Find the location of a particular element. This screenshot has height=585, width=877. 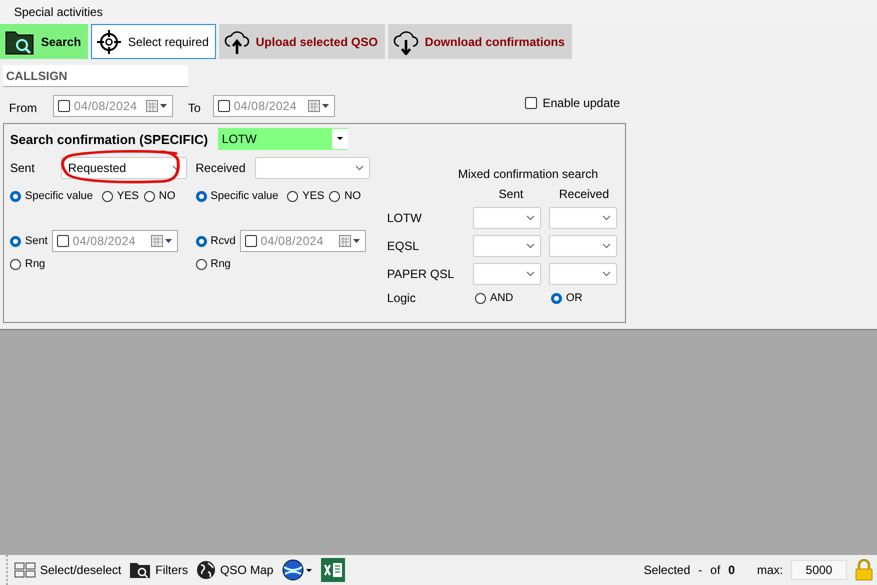

row-label: Logic is located at coordinates (402, 298).